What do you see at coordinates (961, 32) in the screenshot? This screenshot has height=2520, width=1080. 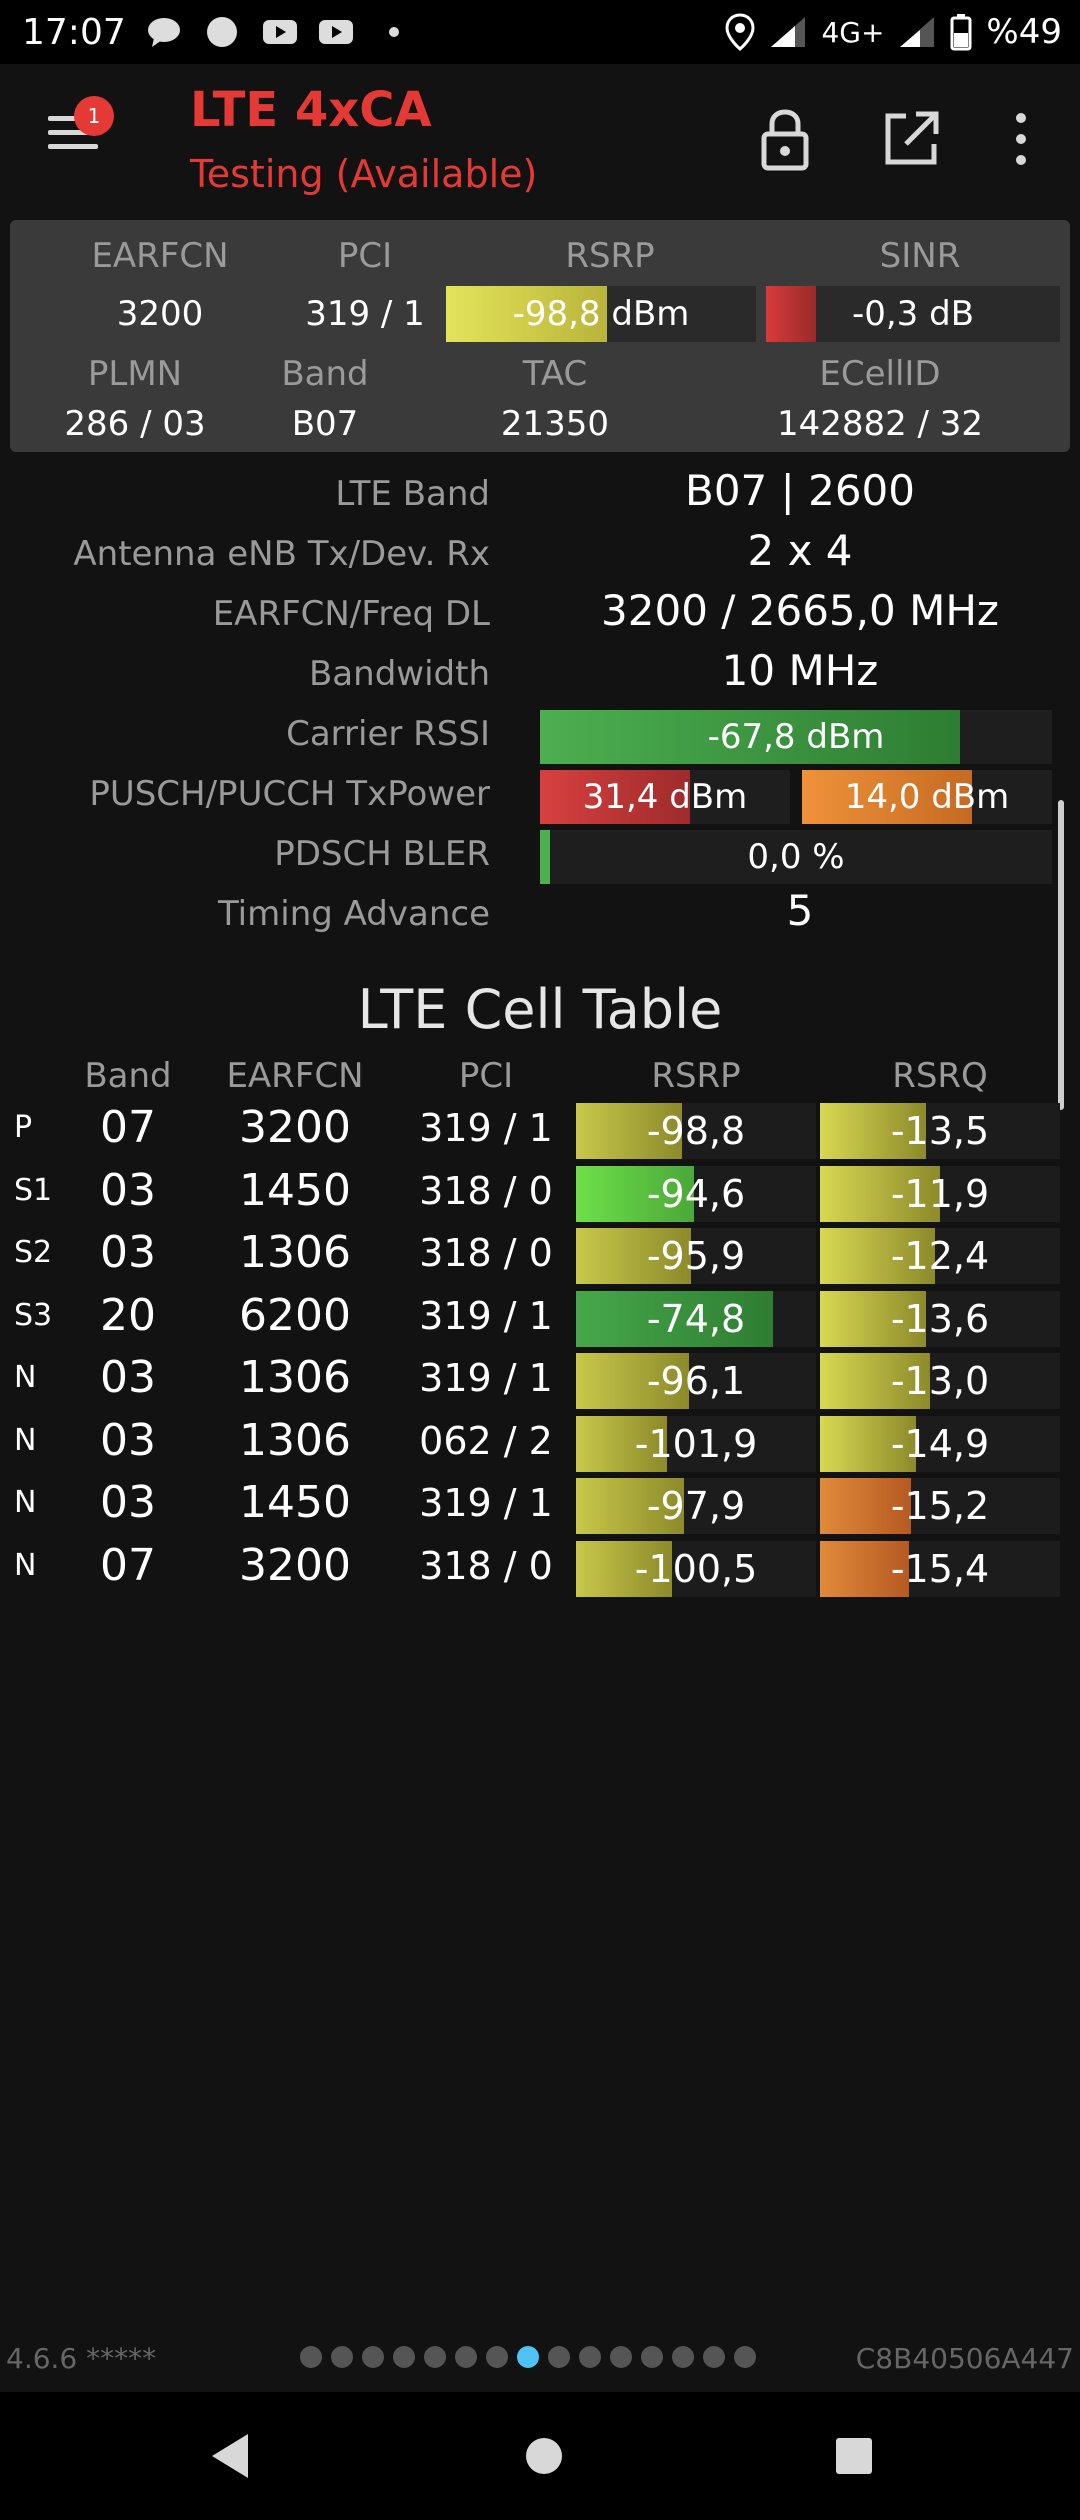 I see `battery-icon` at bounding box center [961, 32].